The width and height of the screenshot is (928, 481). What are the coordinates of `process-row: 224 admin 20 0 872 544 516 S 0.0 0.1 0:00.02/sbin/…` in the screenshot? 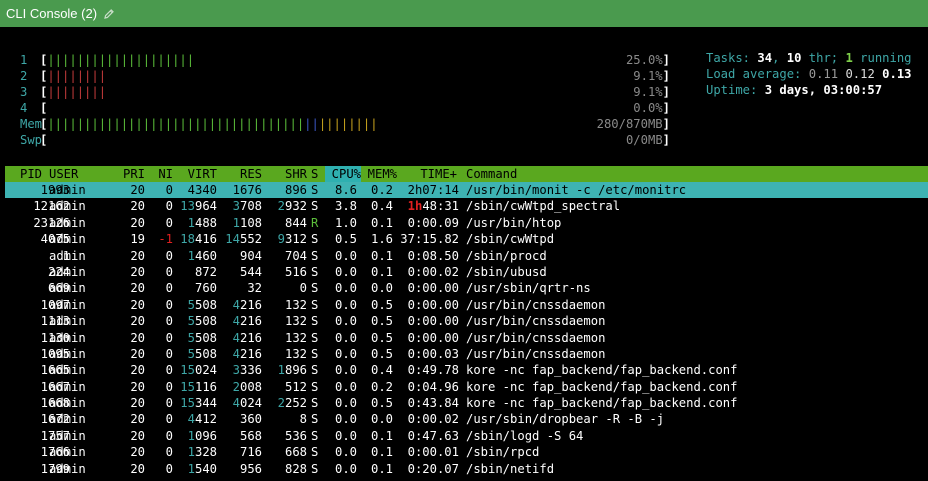 It's located at (466, 272).